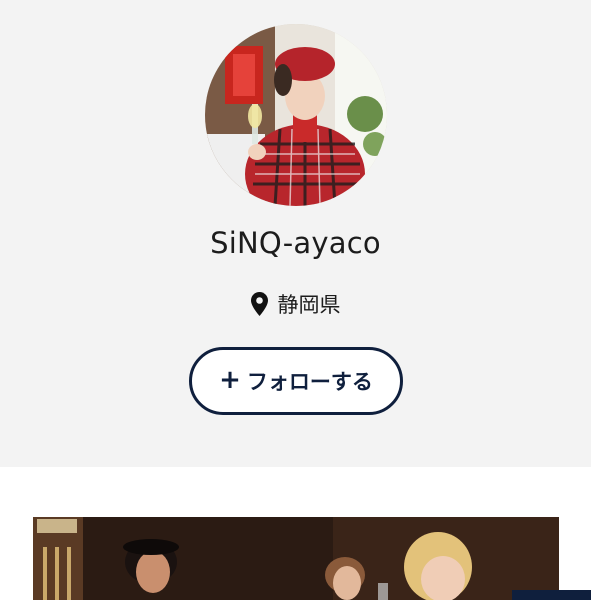  I want to click on username: SiNQ-ayaco, so click(295, 243).